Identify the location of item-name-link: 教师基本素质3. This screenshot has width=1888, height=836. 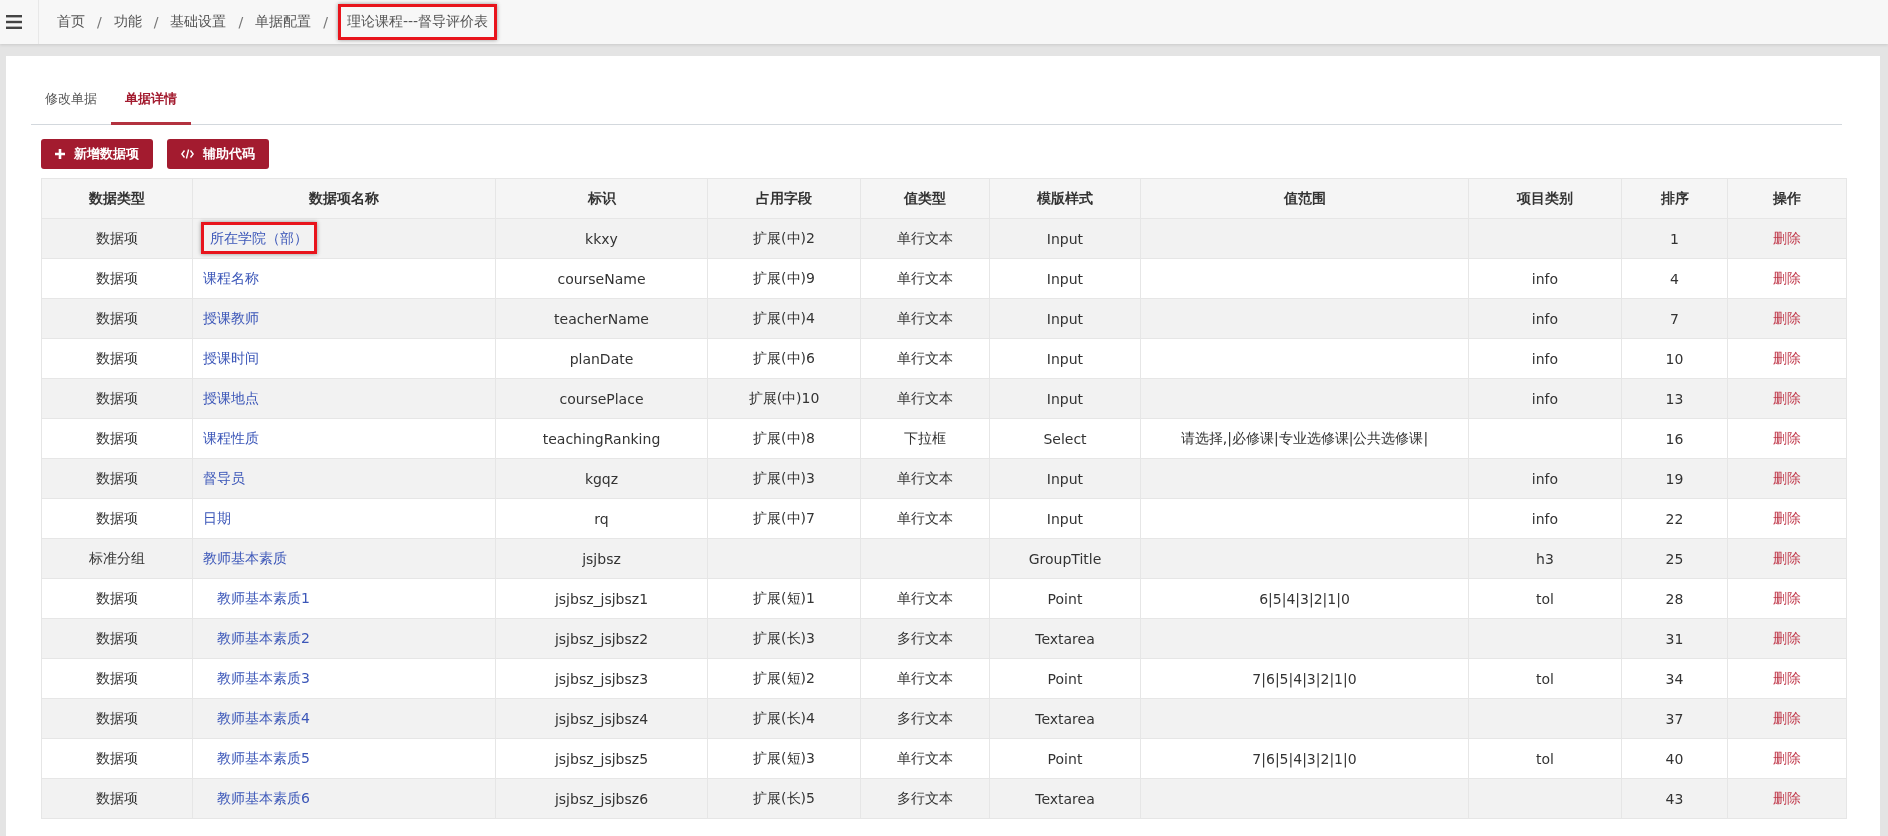
(263, 677).